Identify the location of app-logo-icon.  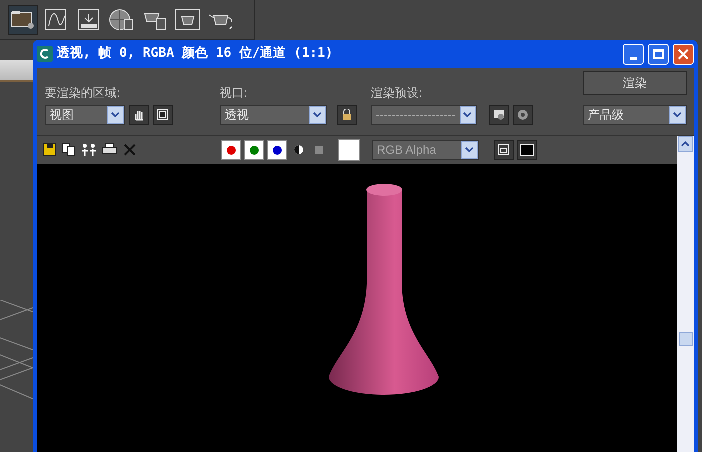
(45, 54).